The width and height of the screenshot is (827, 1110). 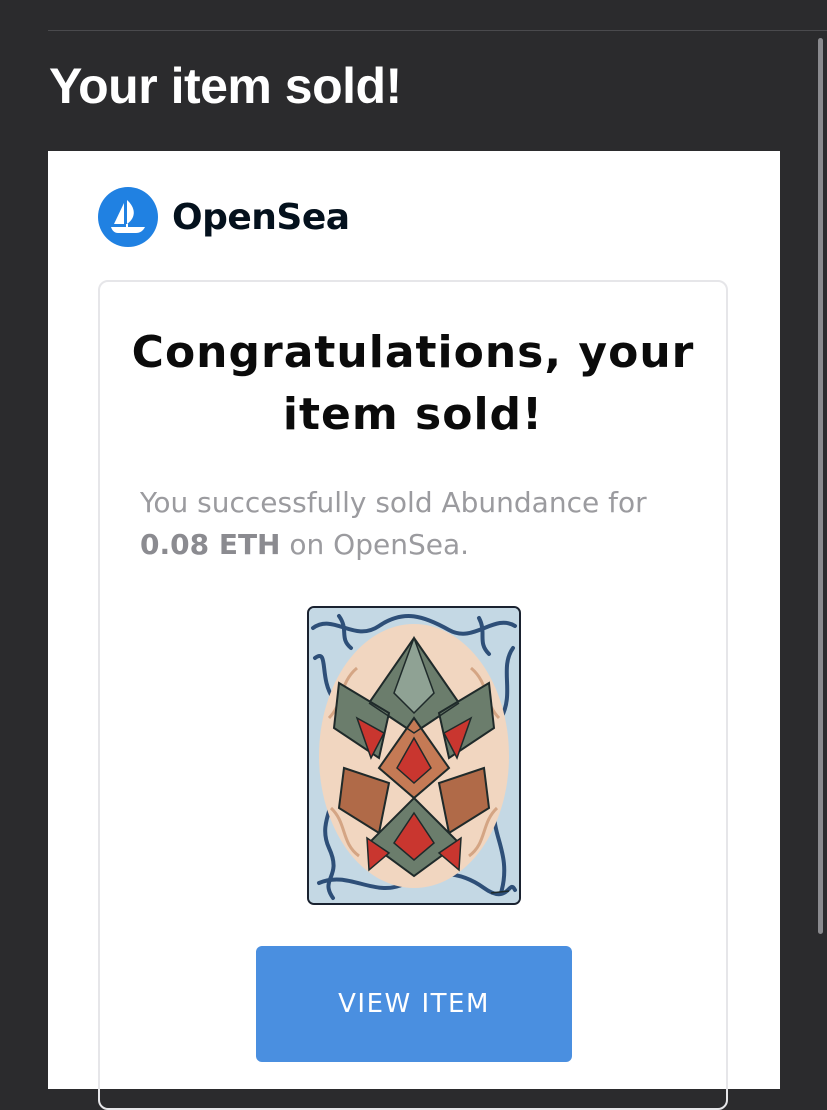 What do you see at coordinates (393, 502) in the screenshot?
I see `message-prefix: You successfully sold Abundance for` at bounding box center [393, 502].